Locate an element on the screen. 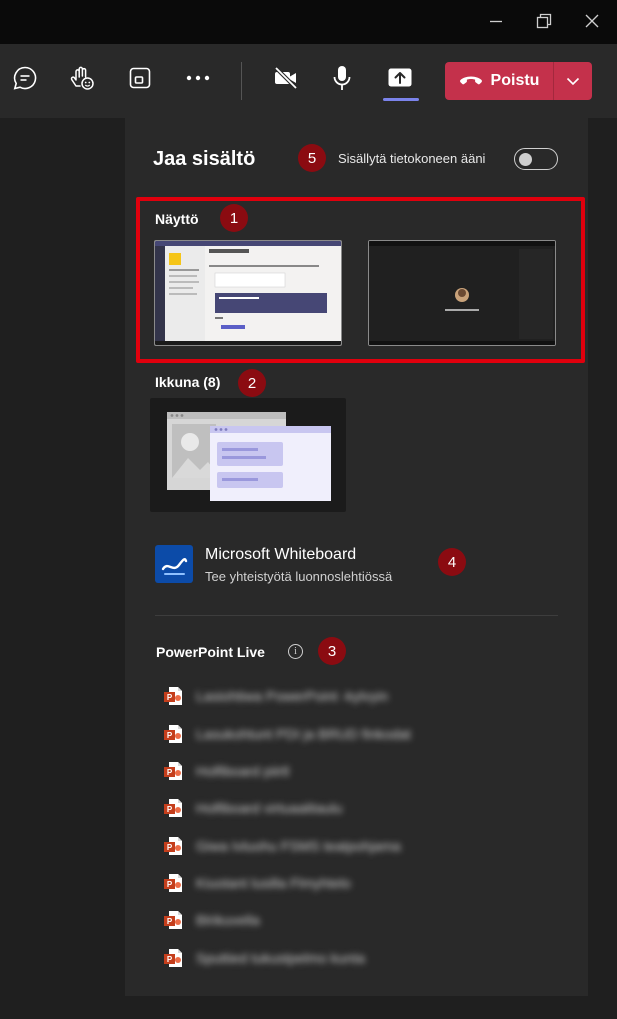 The width and height of the screenshot is (617, 1019). screen-1-preview is located at coordinates (248, 293).